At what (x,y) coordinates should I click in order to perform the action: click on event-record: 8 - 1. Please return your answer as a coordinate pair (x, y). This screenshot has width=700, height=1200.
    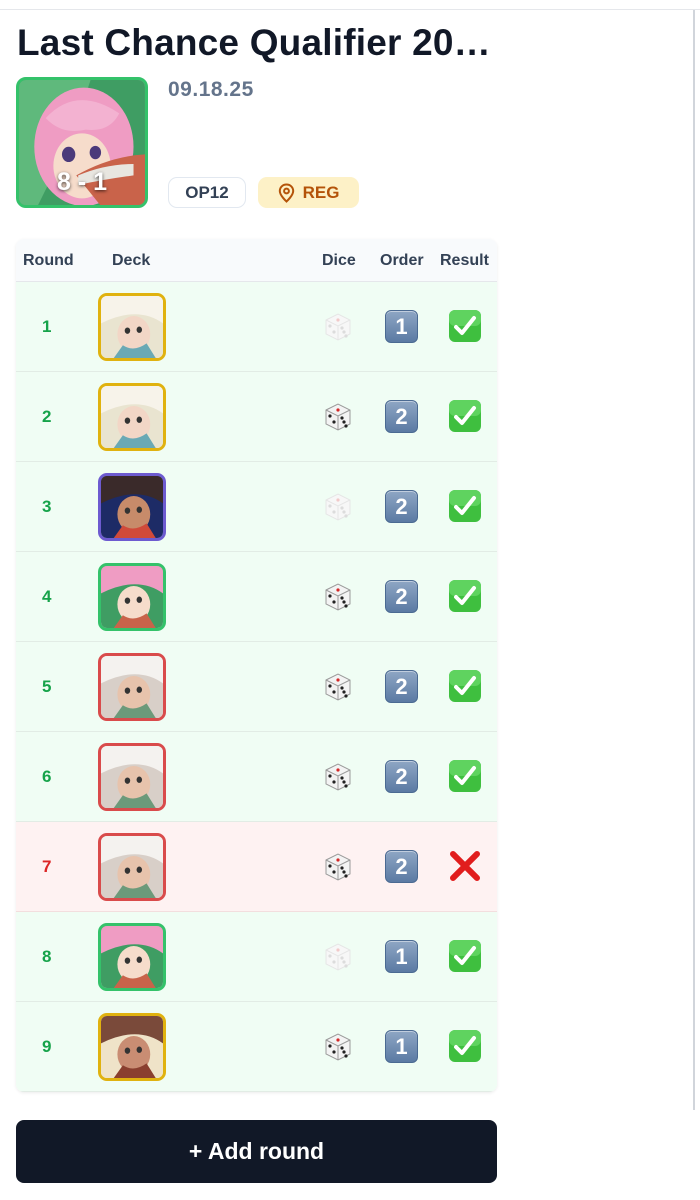
    Looking at the image, I should click on (82, 182).